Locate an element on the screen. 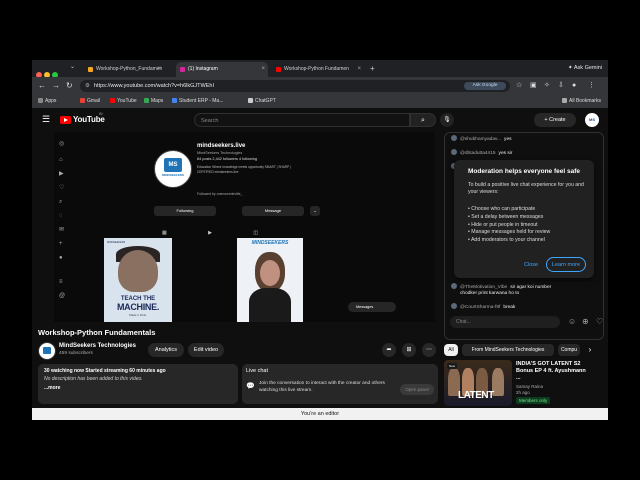 This screenshot has height=480, width=640. new-tab-button: + is located at coordinates (372, 68).